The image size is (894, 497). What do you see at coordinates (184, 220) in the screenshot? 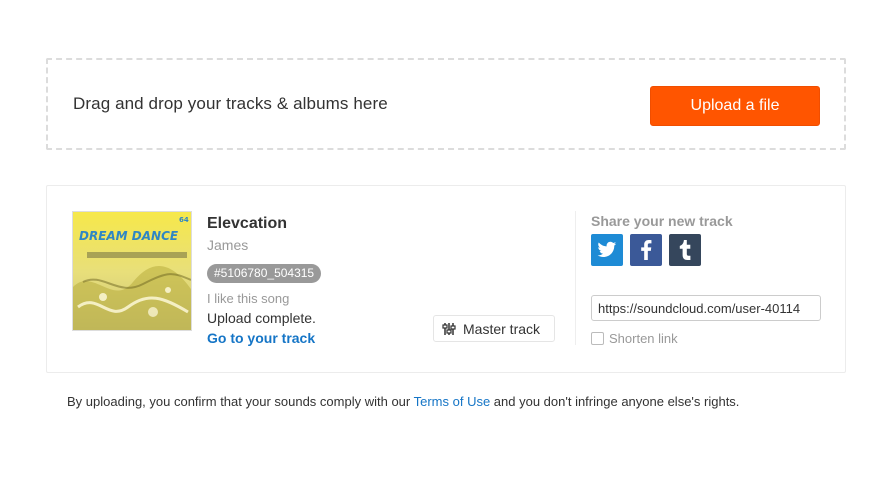
I see `artwork-number: 64` at bounding box center [184, 220].